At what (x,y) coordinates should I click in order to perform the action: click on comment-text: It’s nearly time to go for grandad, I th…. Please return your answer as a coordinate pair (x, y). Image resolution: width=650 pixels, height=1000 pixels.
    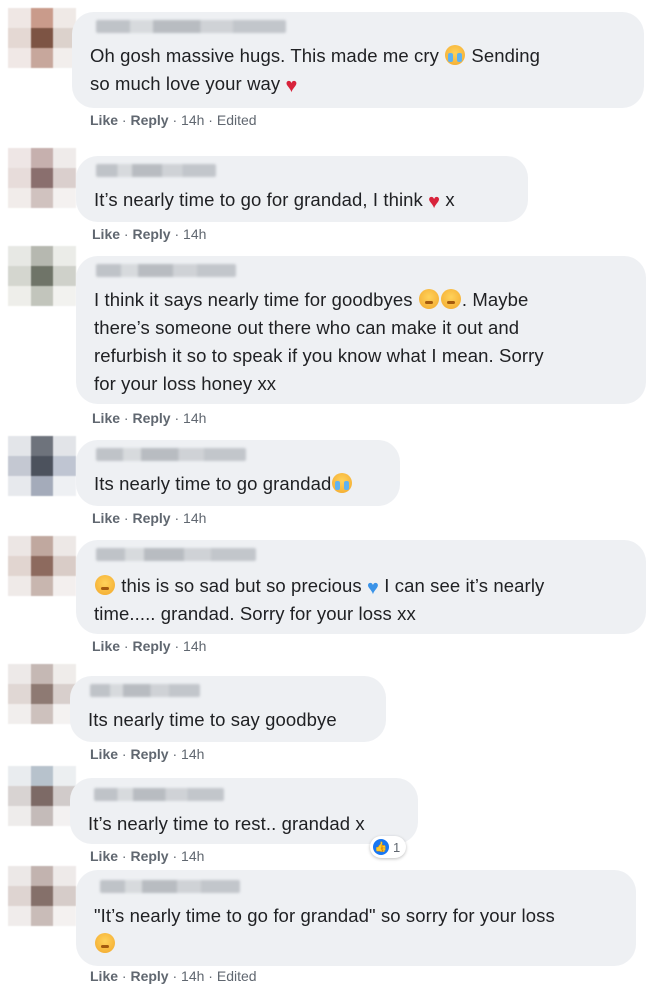
    Looking at the image, I should click on (274, 201).